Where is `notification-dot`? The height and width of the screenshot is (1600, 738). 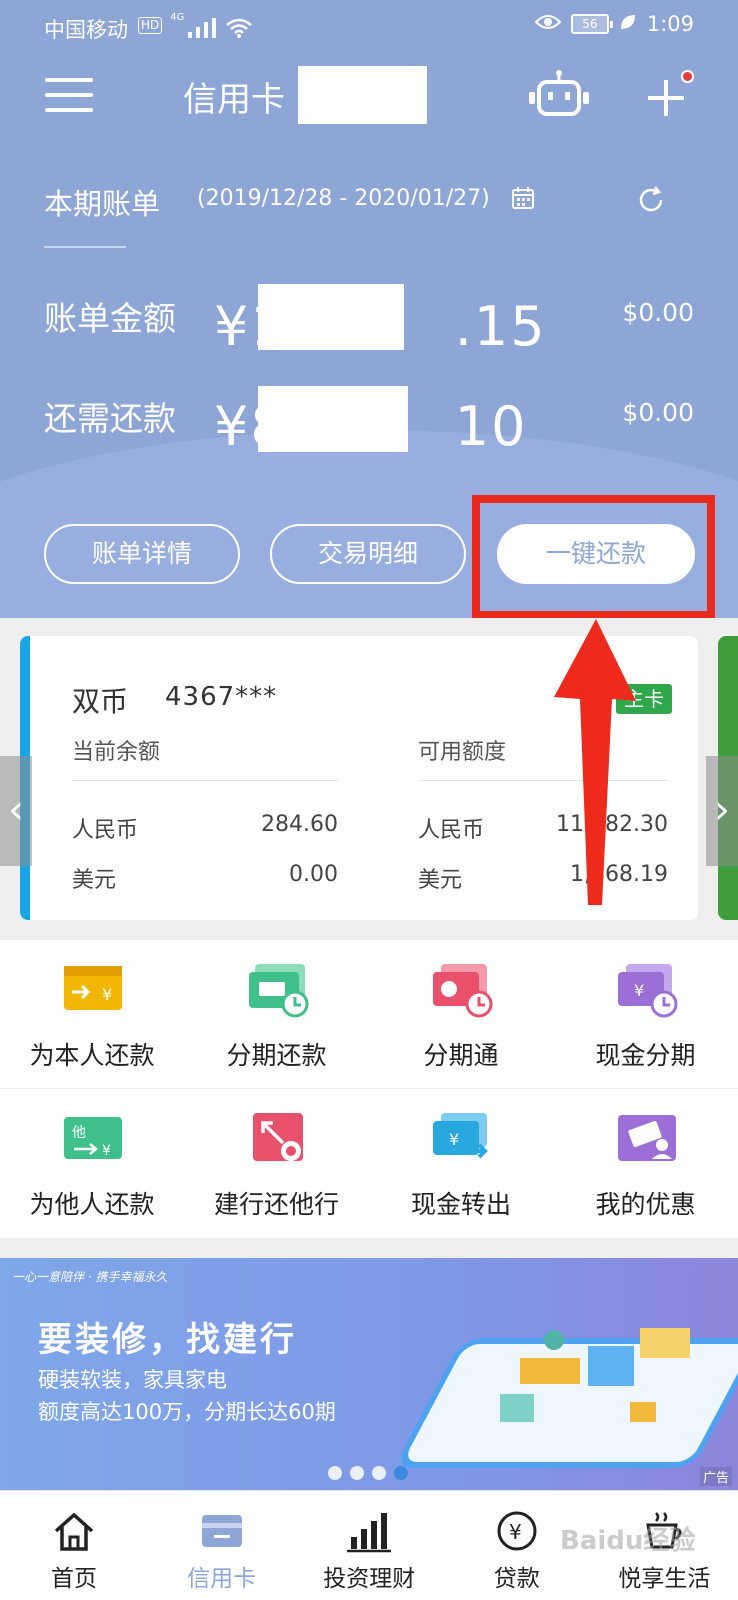 notification-dot is located at coordinates (687, 76).